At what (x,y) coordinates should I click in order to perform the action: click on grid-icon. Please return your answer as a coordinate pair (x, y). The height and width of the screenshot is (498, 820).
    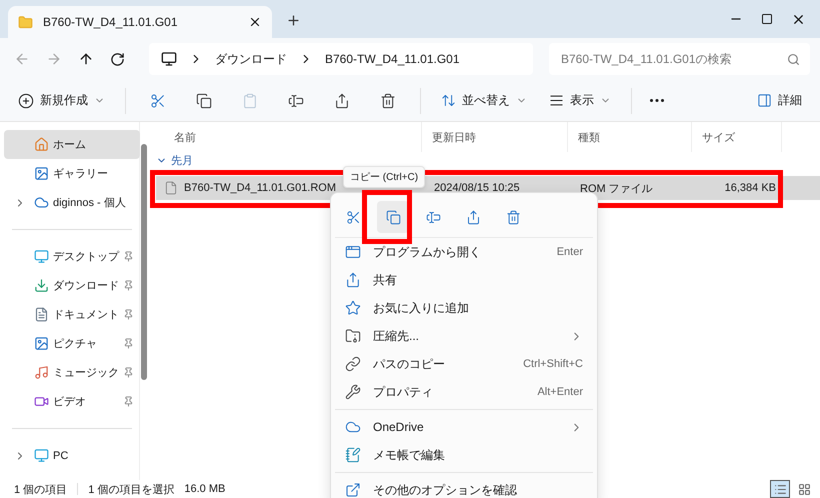
    Looking at the image, I should click on (804, 489).